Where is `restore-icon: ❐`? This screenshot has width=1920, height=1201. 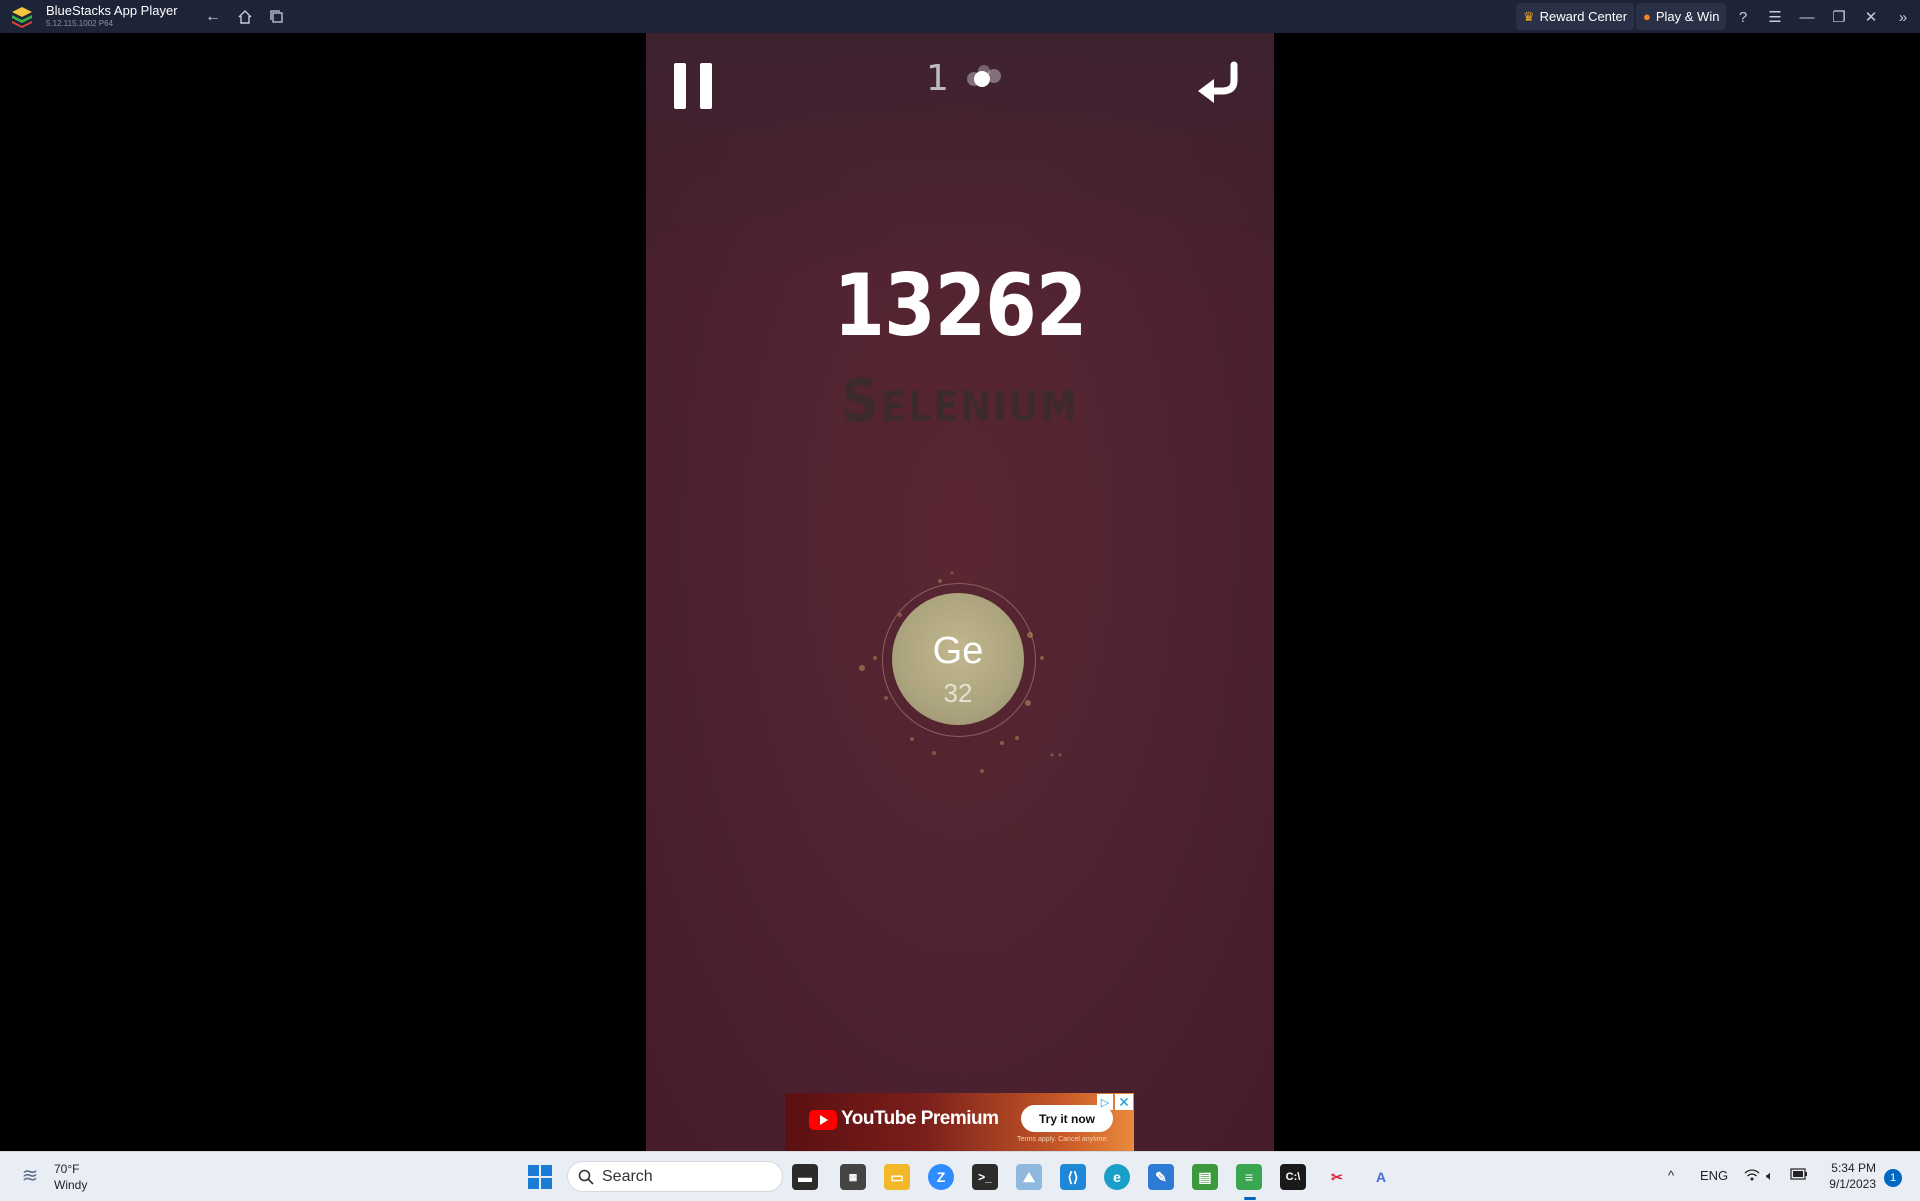 restore-icon: ❐ is located at coordinates (1839, 17).